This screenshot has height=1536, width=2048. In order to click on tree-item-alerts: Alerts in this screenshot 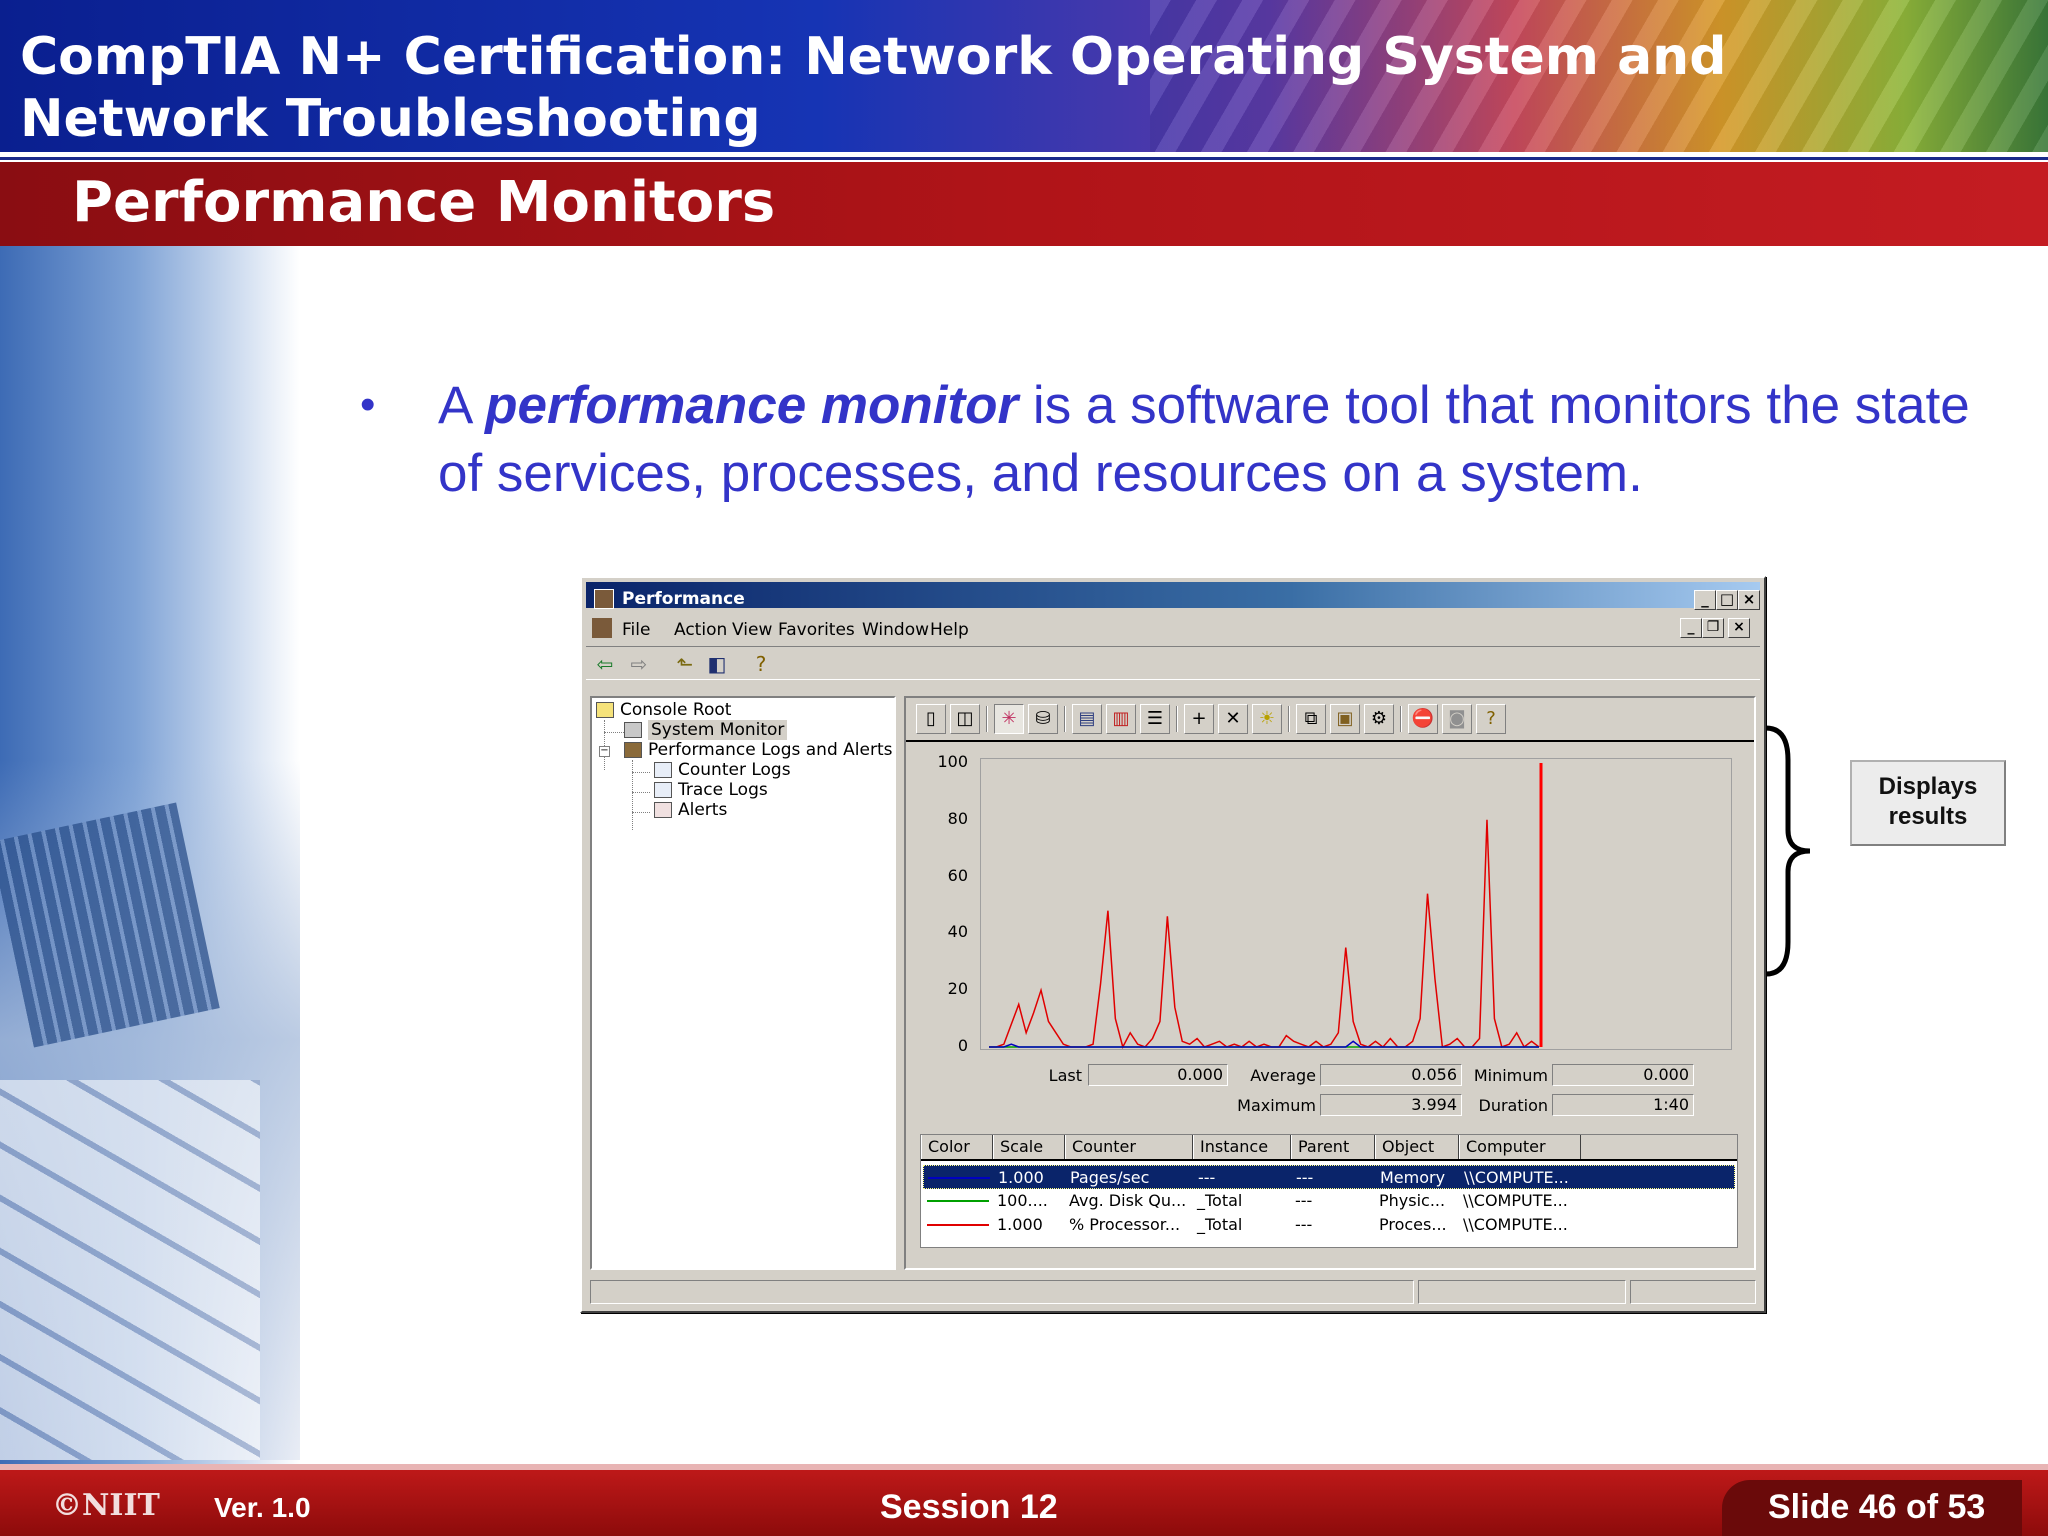, I will do `click(690, 811)`.